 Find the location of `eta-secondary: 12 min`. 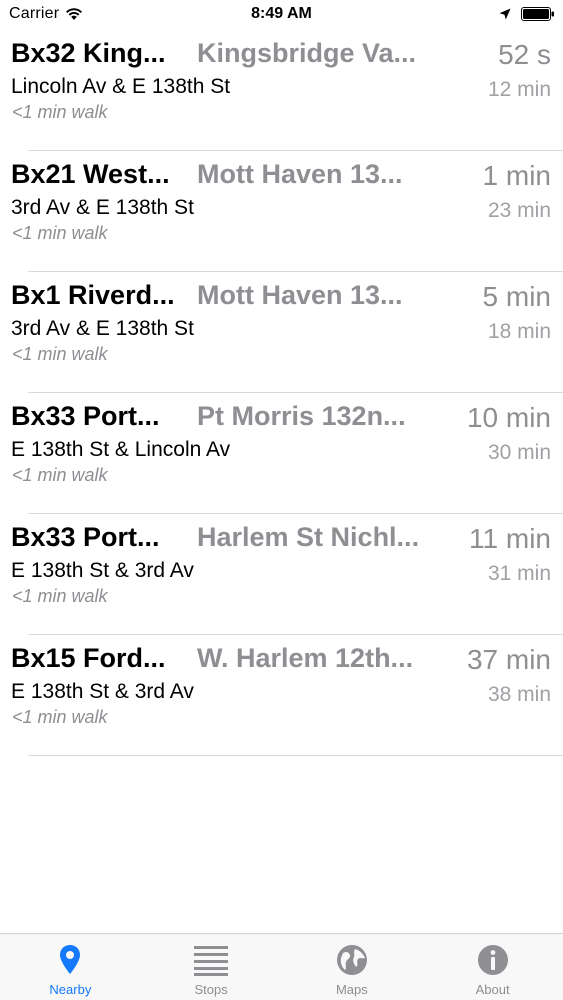

eta-secondary: 12 min is located at coordinates (519, 89).